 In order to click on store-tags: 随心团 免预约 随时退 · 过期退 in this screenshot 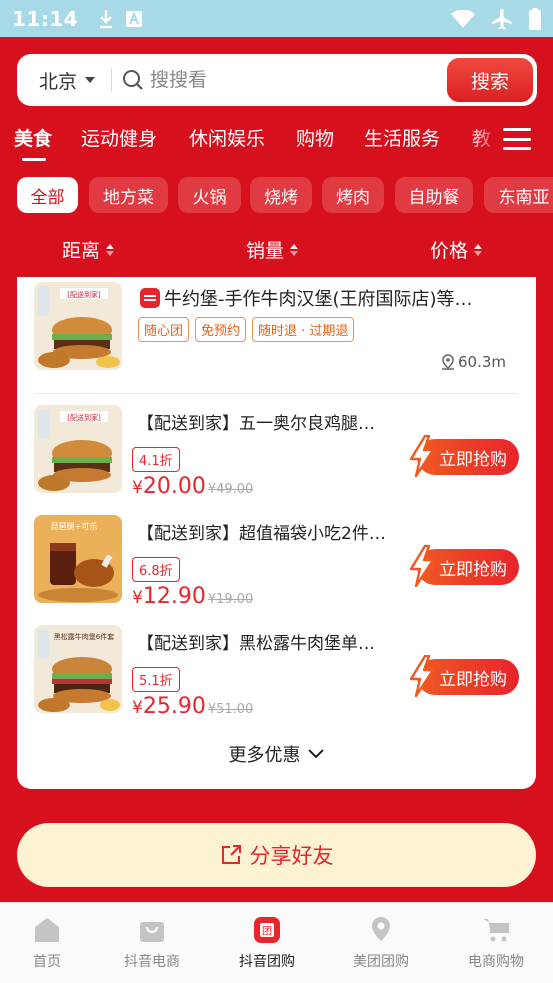, I will do `click(246, 329)`.